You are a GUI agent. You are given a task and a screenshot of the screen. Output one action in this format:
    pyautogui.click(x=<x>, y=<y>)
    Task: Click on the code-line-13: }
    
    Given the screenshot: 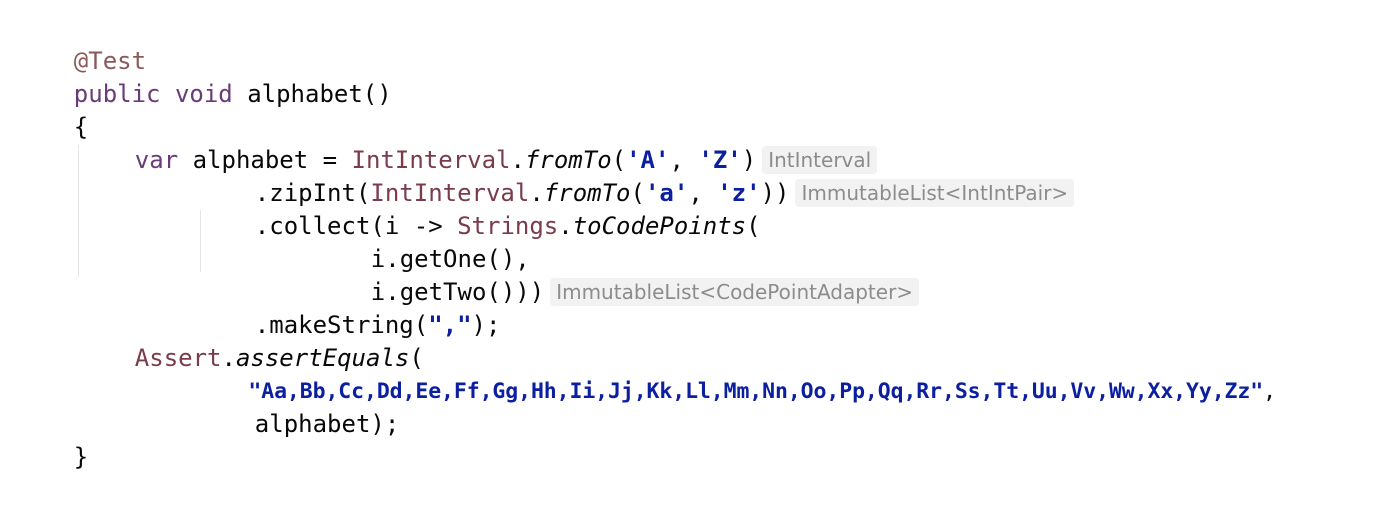 What is the action you would take?
    pyautogui.click(x=52, y=439)
    